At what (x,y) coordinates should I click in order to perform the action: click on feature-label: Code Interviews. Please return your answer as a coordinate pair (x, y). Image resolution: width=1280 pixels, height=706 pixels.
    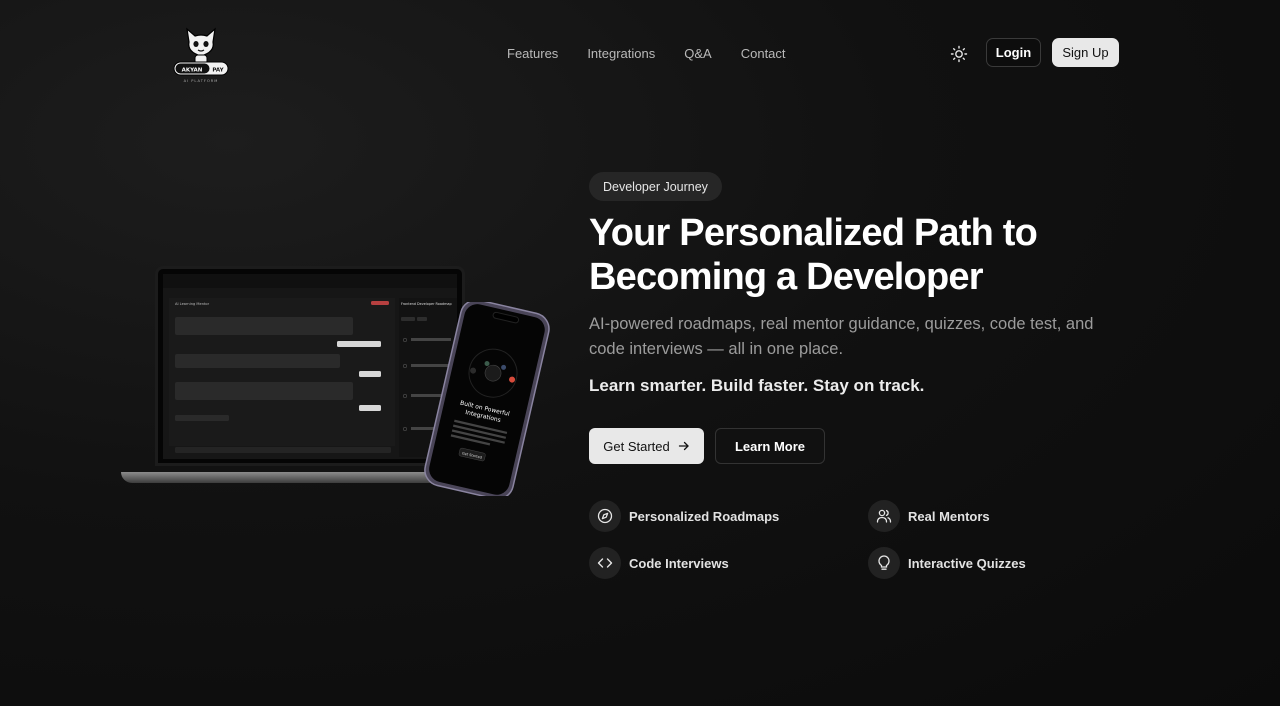
    Looking at the image, I should click on (679, 563).